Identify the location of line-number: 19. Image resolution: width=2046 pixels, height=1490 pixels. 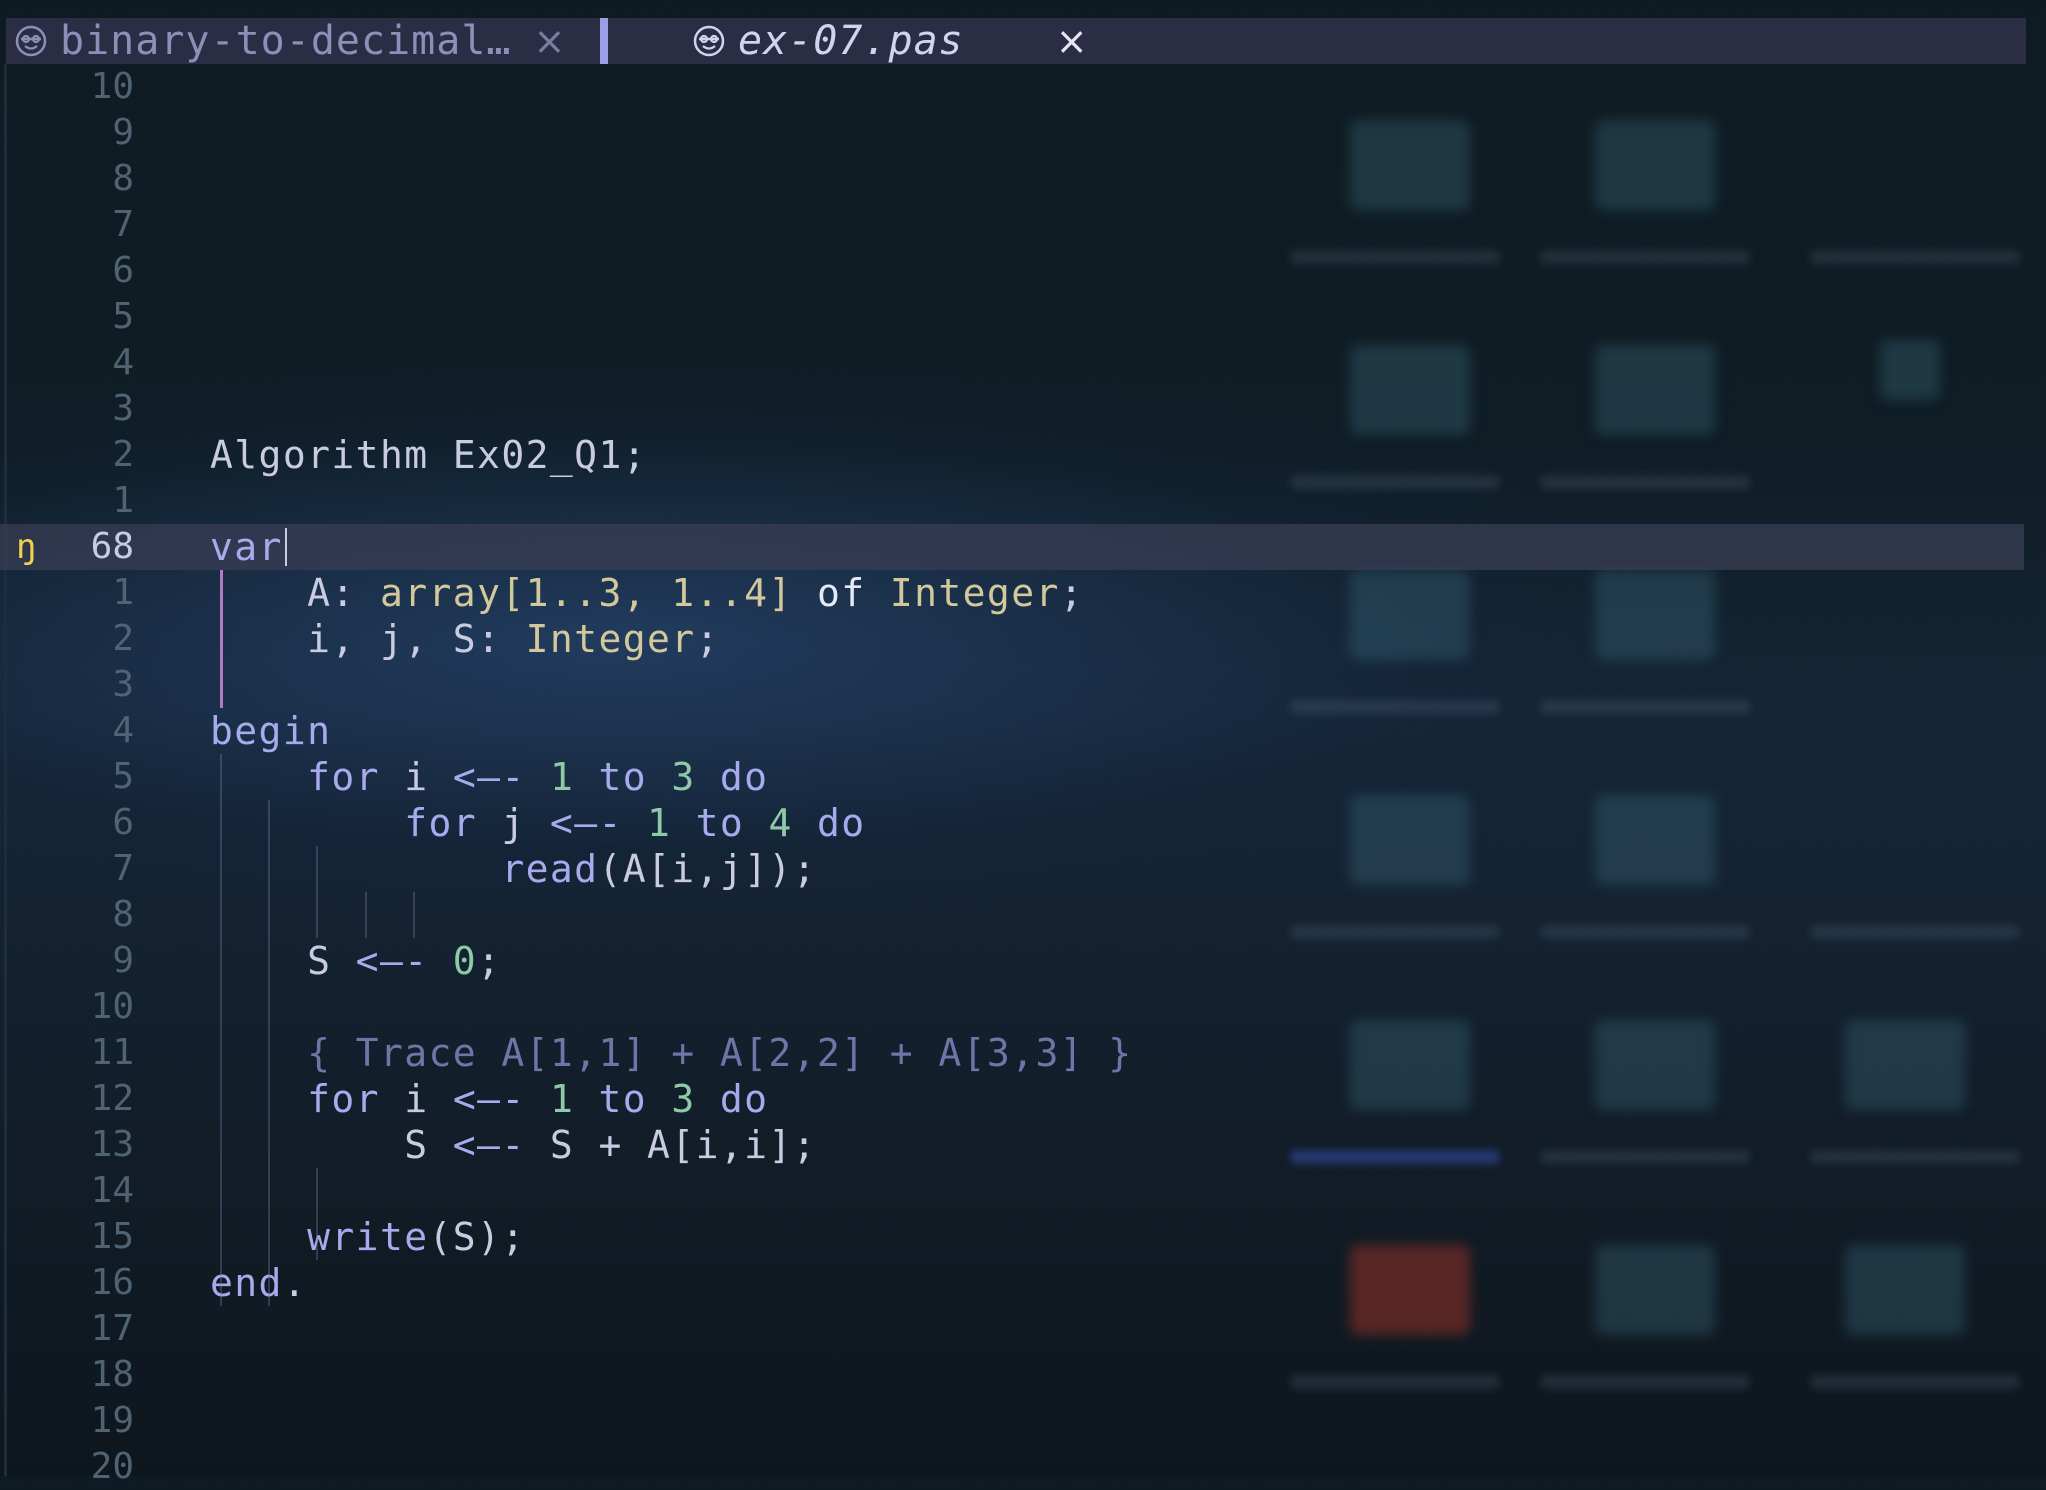
(112, 1420).